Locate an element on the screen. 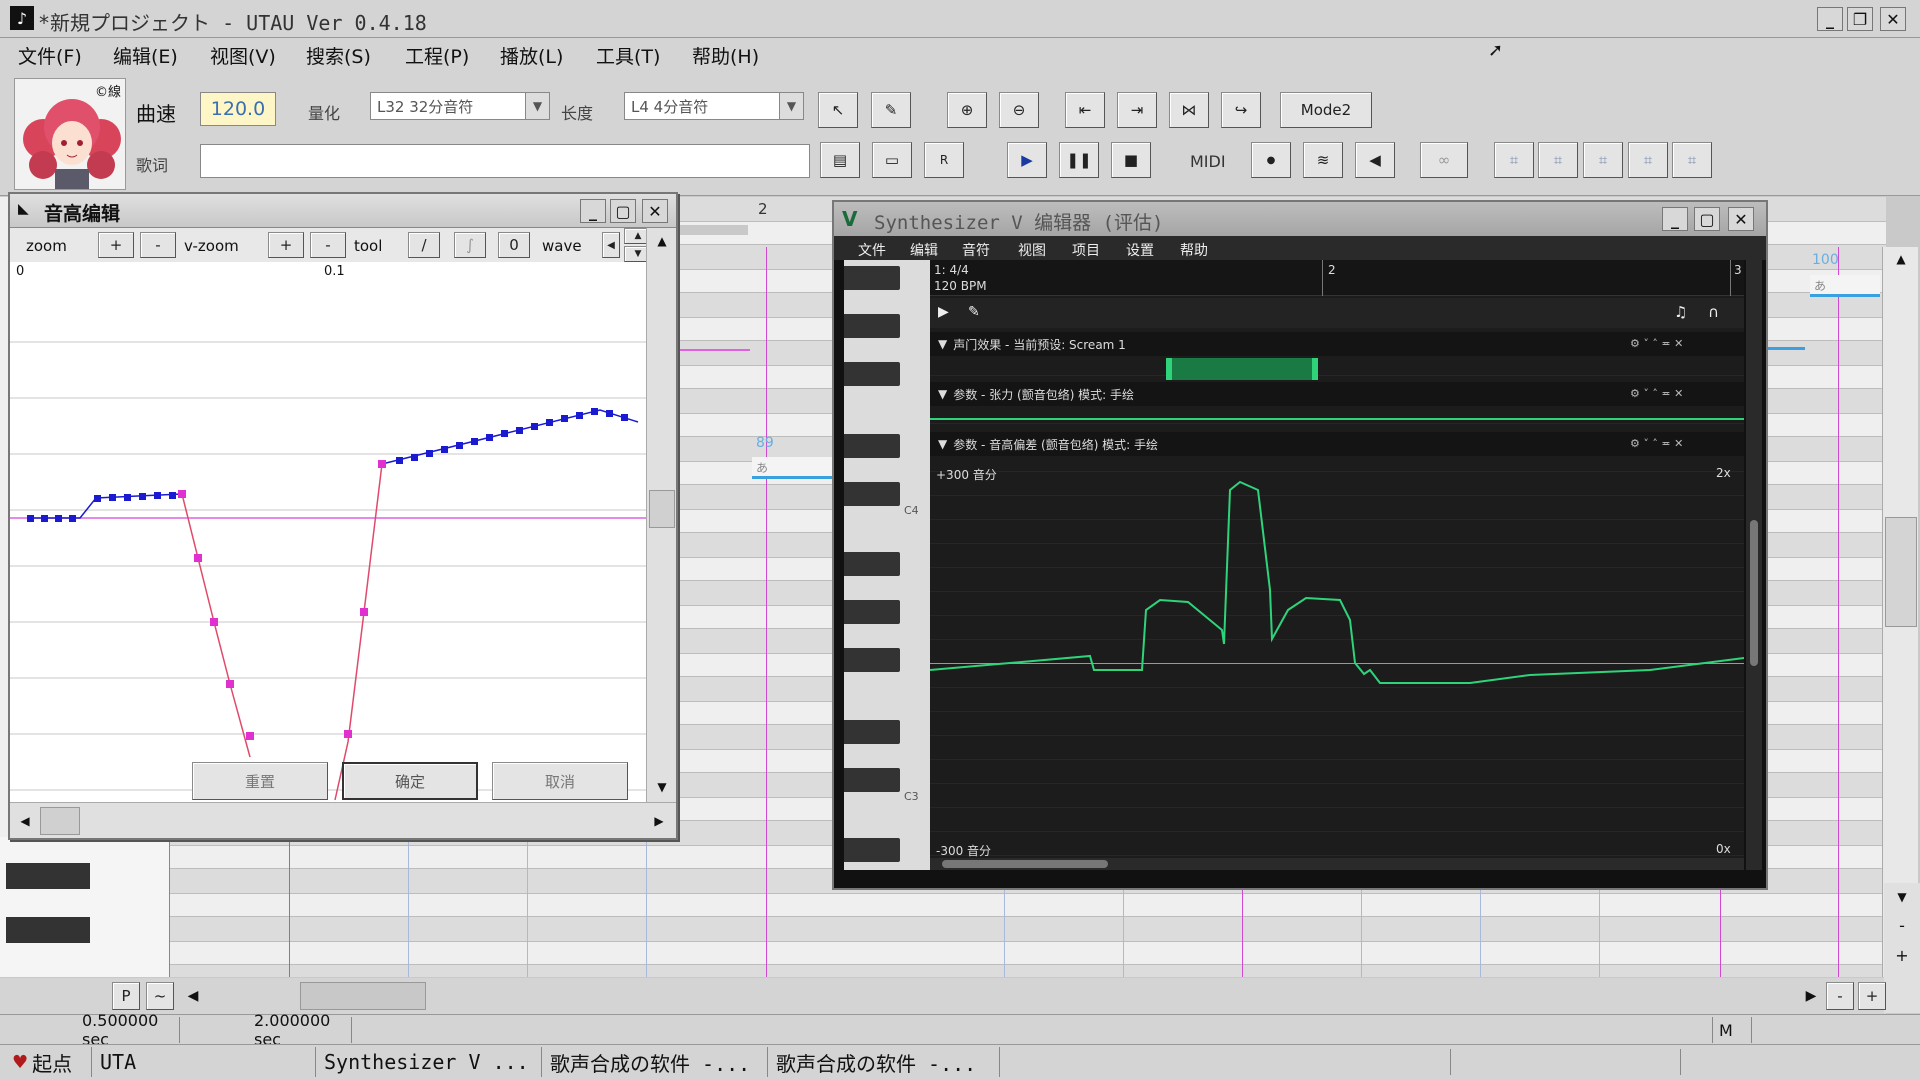 Image resolution: width=1920 pixels, height=1080 pixels. tilde-button: ~ is located at coordinates (160, 996).